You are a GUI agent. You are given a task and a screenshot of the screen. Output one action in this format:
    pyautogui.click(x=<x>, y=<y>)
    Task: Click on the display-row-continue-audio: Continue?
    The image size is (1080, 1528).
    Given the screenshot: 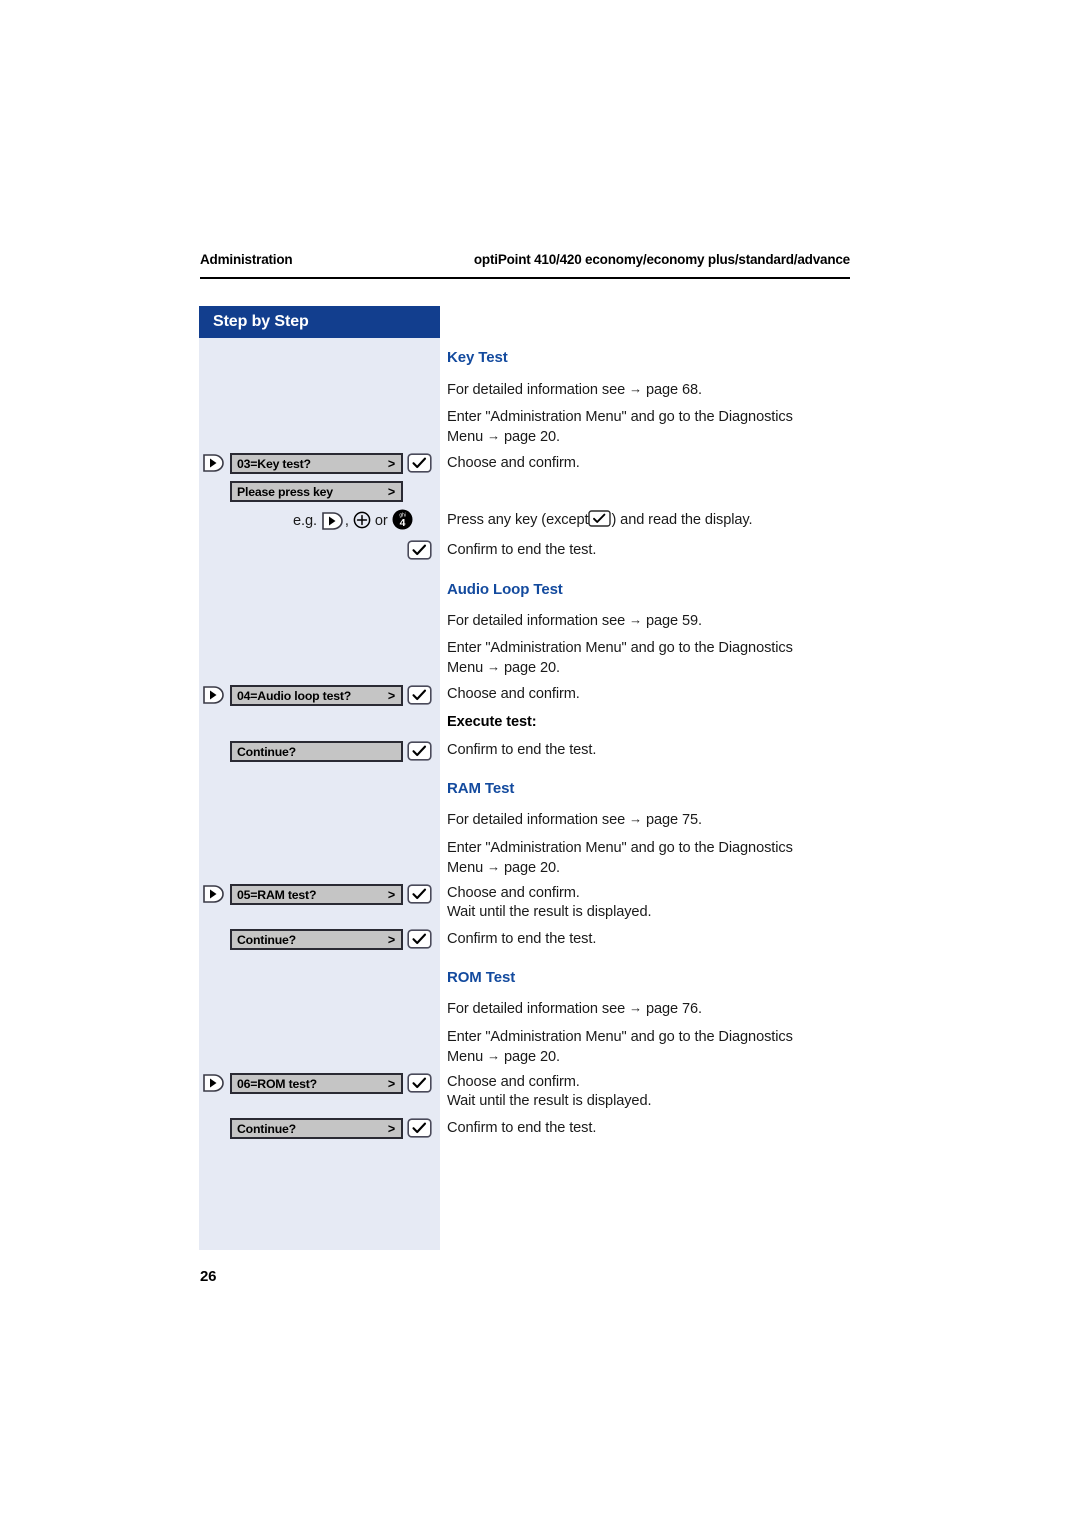 What is the action you would take?
    pyautogui.click(x=316, y=751)
    